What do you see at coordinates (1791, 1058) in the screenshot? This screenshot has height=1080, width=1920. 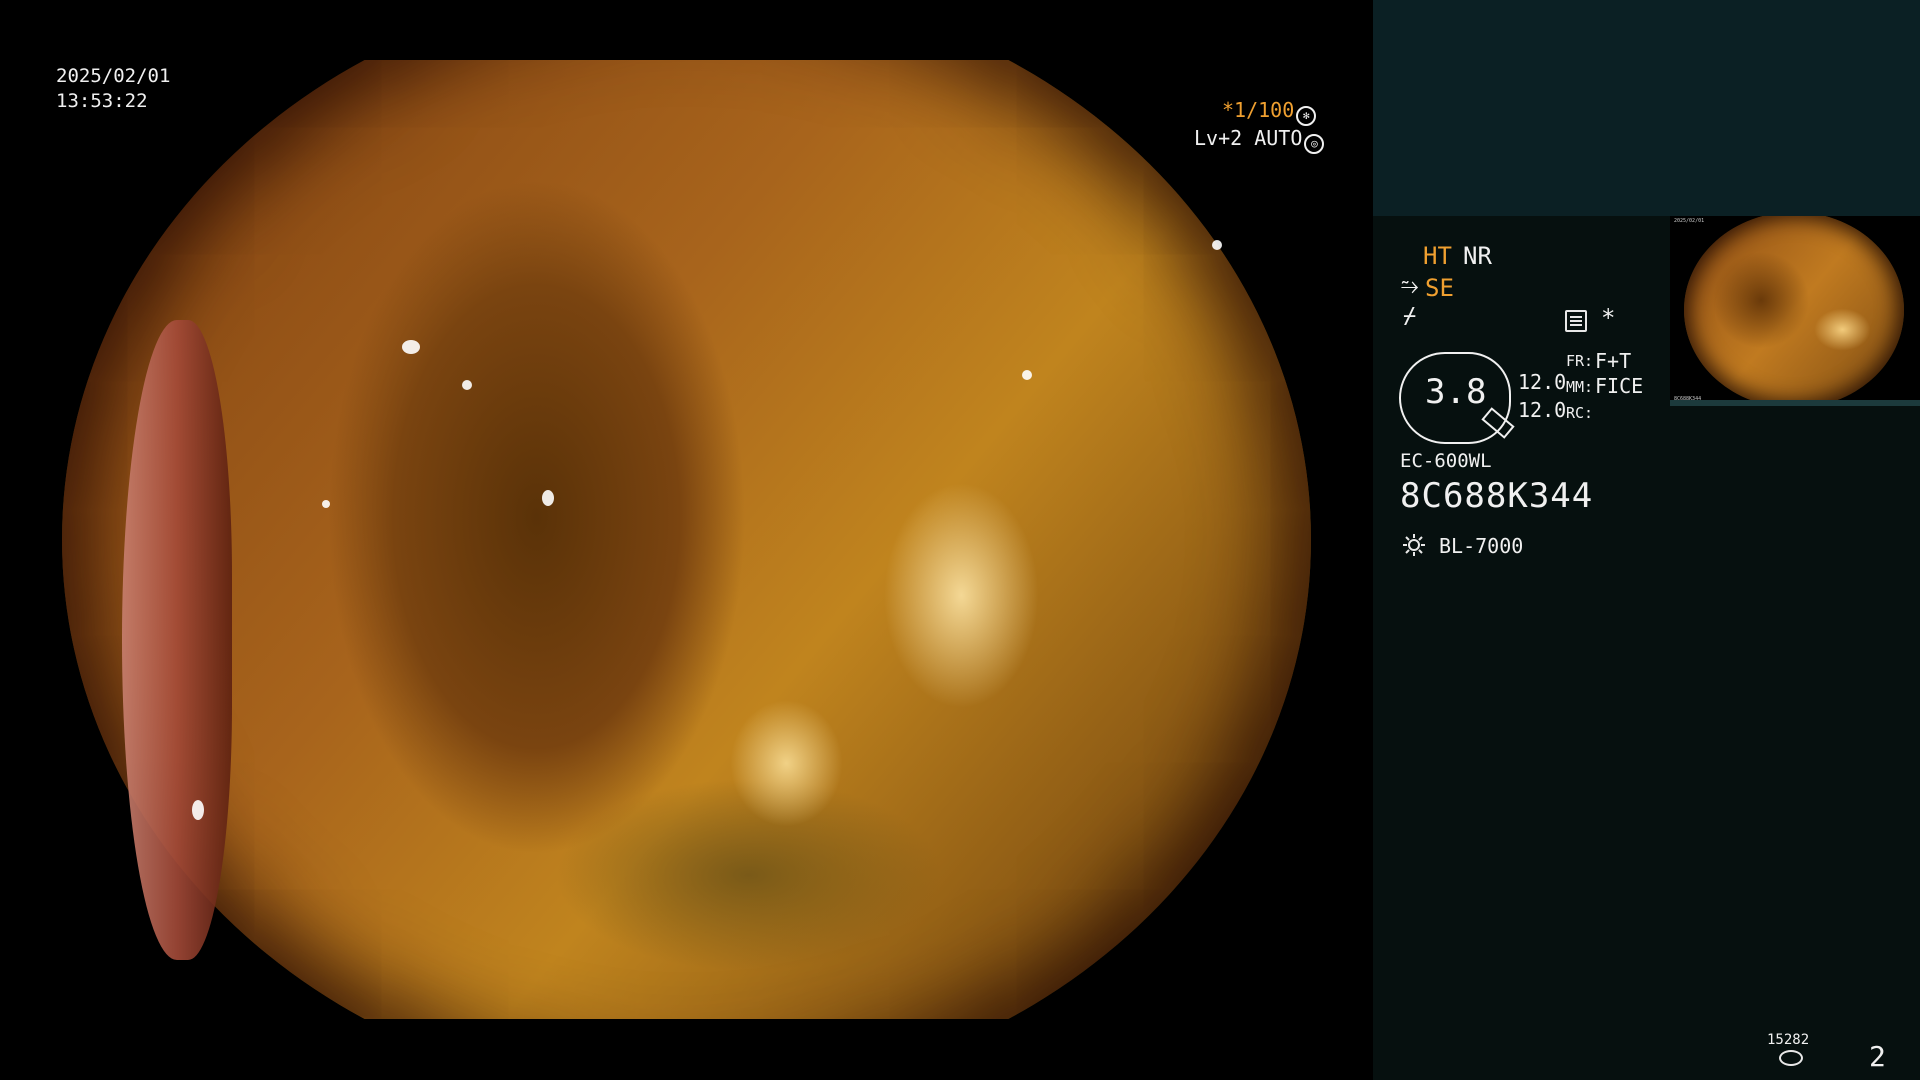 I see `disk-icon` at bounding box center [1791, 1058].